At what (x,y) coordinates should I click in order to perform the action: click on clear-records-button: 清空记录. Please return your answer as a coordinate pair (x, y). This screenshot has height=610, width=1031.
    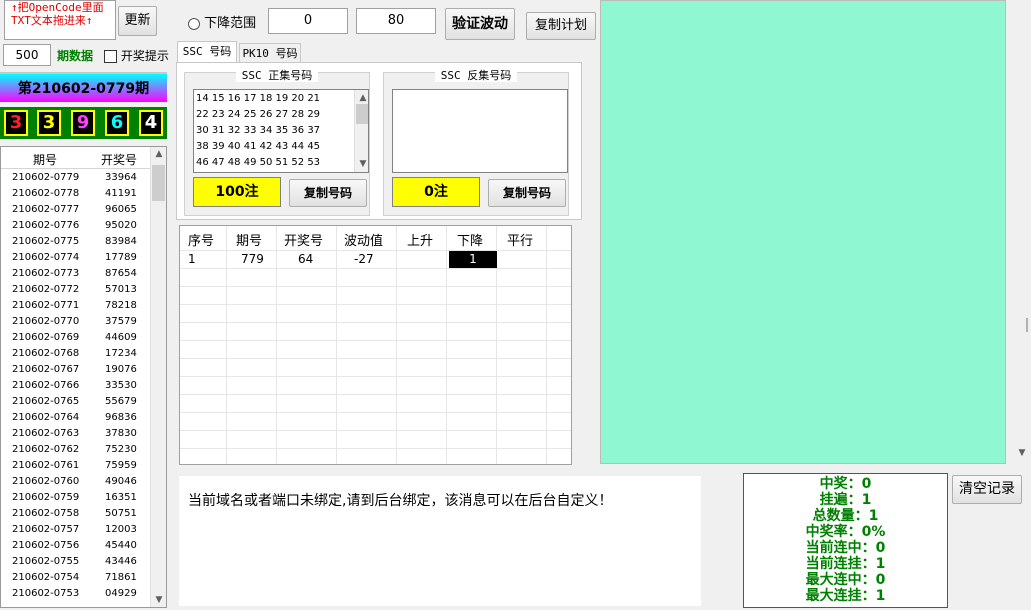
    Looking at the image, I should click on (987, 489).